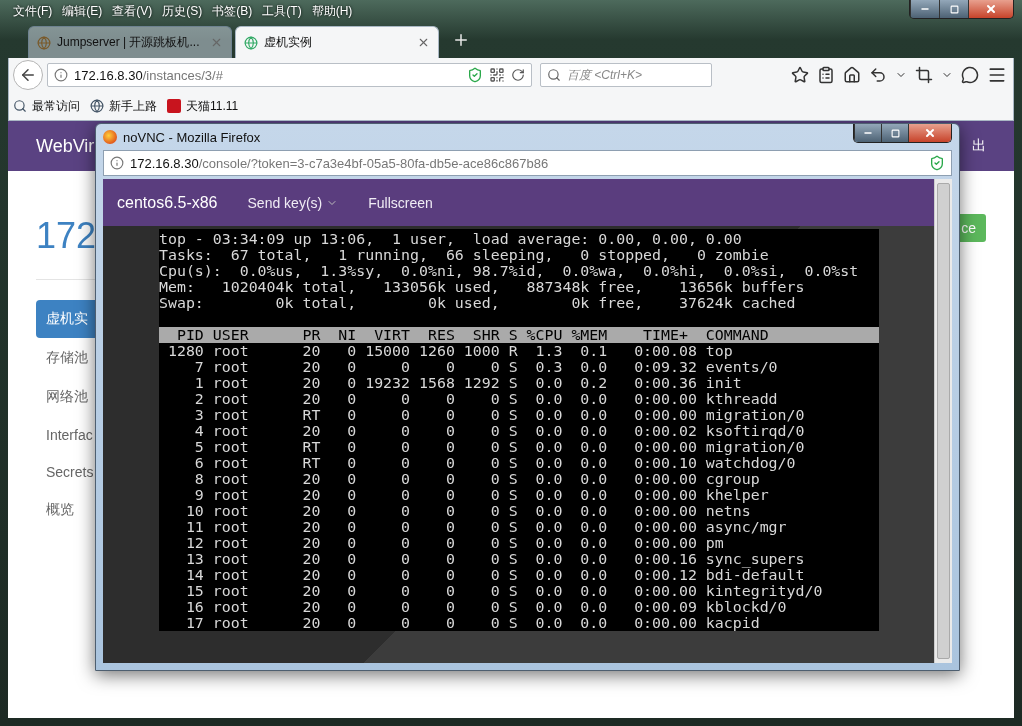  What do you see at coordinates (486, 527) in the screenshot?
I see `console-line: 11 root 20 0 0 0 0 S 0.0 0.0 0:00.00 async/mgr` at bounding box center [486, 527].